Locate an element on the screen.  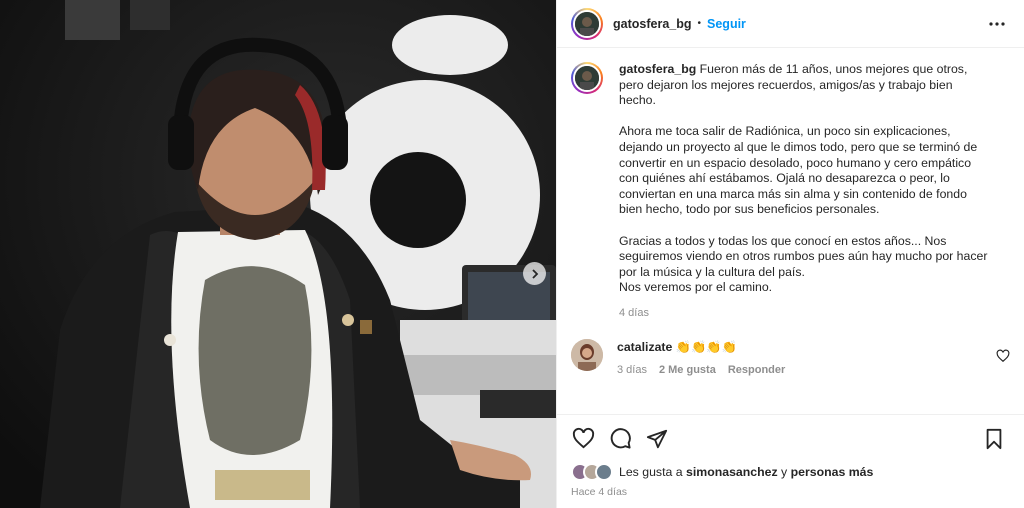
commenter-avatar is located at coordinates (587, 354).